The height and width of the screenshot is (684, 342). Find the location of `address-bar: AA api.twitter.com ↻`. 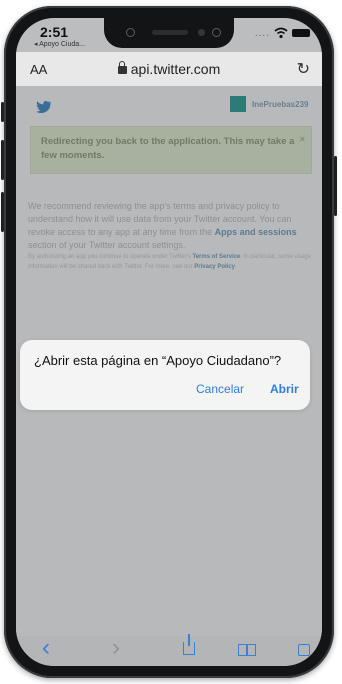

address-bar: AA api.twitter.com ↻ is located at coordinates (169, 69).